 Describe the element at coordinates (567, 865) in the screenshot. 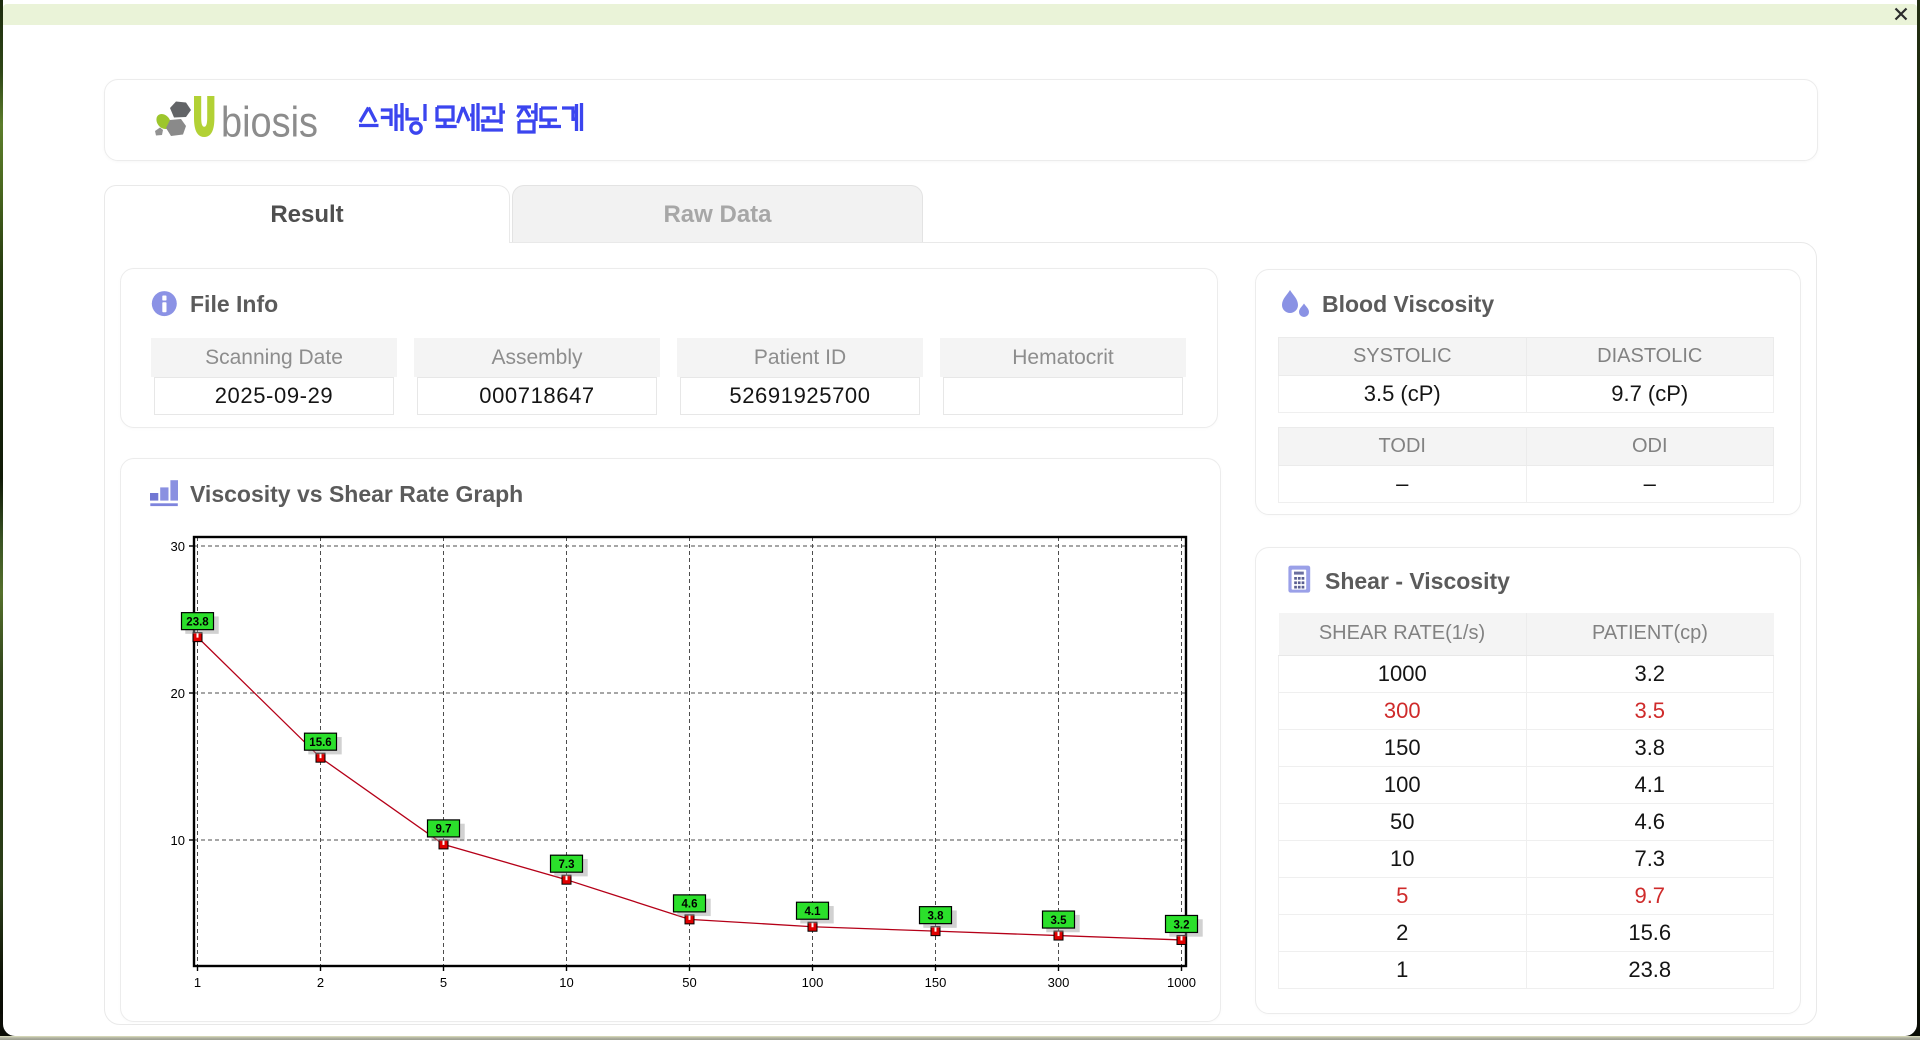

I see `svg-text: 7.3` at that location.